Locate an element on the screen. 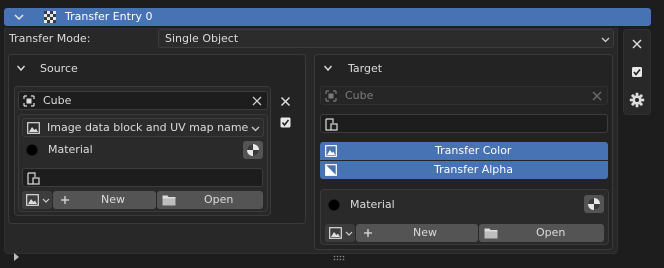 This screenshot has width=664, height=268. target-object-value: Cube is located at coordinates (359, 95).